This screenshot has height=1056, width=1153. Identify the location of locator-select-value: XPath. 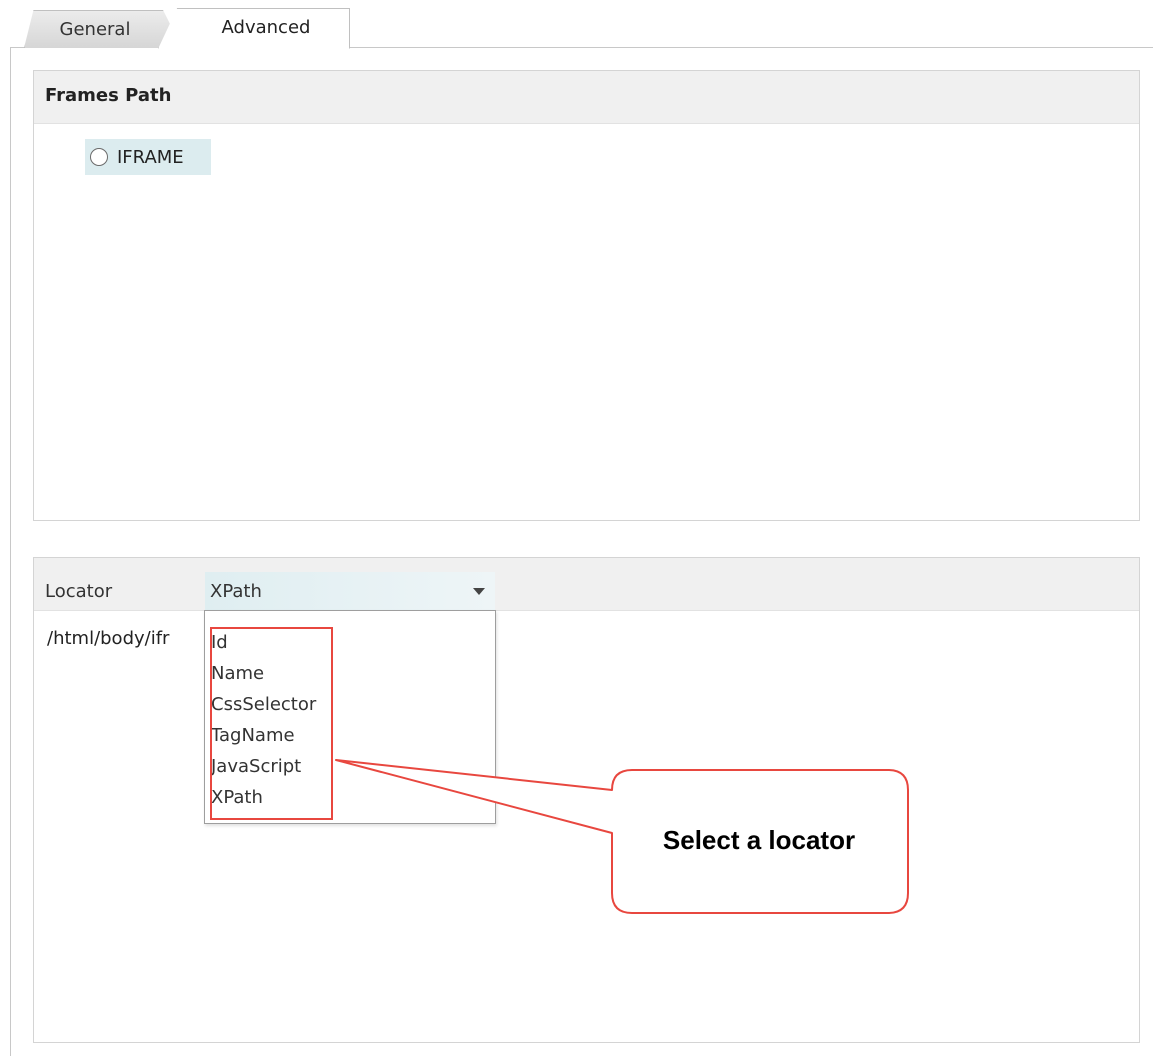
(236, 591).